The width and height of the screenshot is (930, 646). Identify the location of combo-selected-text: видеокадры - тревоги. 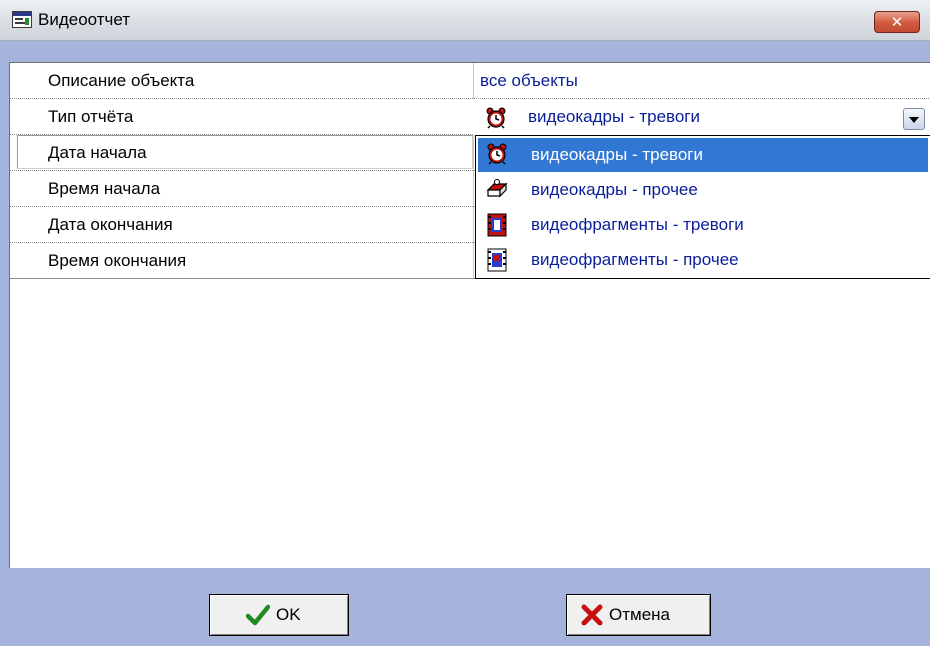
(614, 116).